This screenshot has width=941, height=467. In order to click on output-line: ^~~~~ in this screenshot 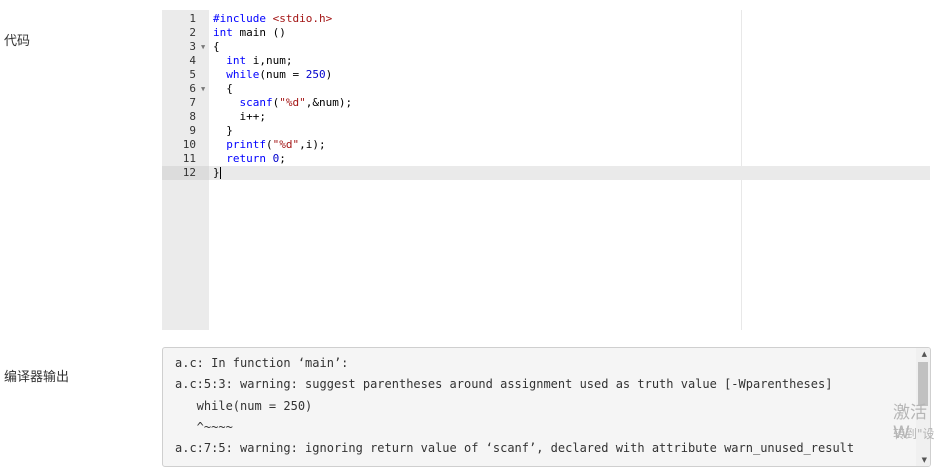, I will do `click(204, 427)`.